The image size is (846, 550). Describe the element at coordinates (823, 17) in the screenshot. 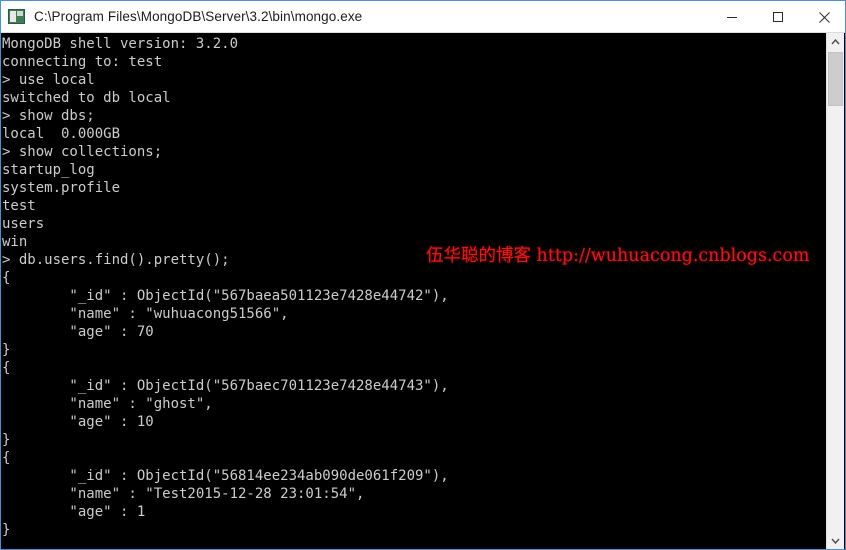

I see `close-button` at that location.